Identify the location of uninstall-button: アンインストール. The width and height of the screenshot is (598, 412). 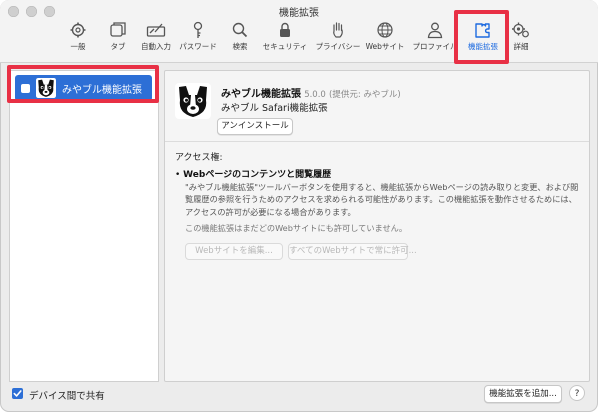
(255, 126).